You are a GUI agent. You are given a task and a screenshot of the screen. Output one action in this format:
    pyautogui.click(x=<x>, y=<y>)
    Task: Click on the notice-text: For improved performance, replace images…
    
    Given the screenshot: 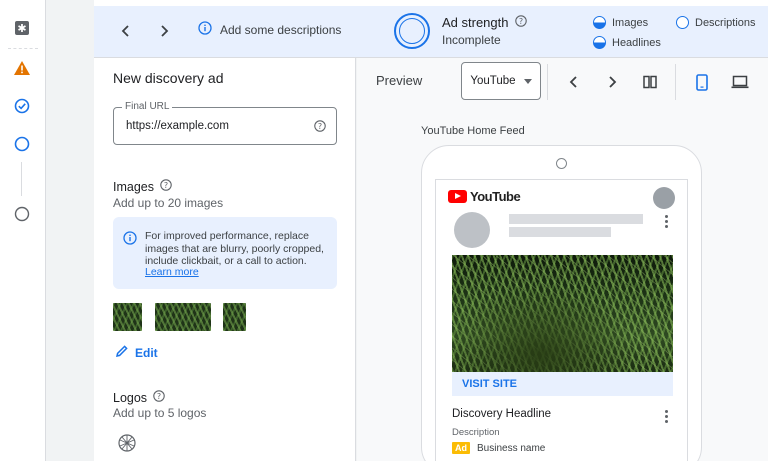 What is the action you would take?
    pyautogui.click(x=234, y=248)
    